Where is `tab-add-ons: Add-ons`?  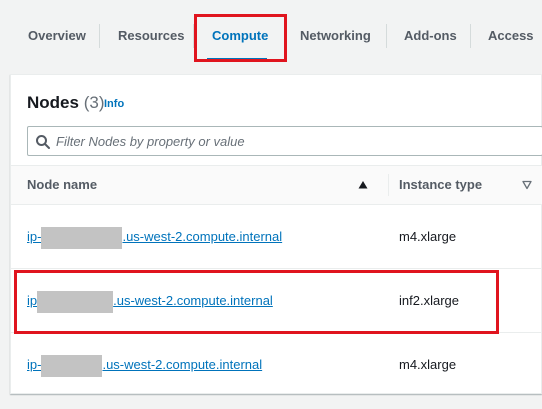
tab-add-ons: Add-ons is located at coordinates (430, 36).